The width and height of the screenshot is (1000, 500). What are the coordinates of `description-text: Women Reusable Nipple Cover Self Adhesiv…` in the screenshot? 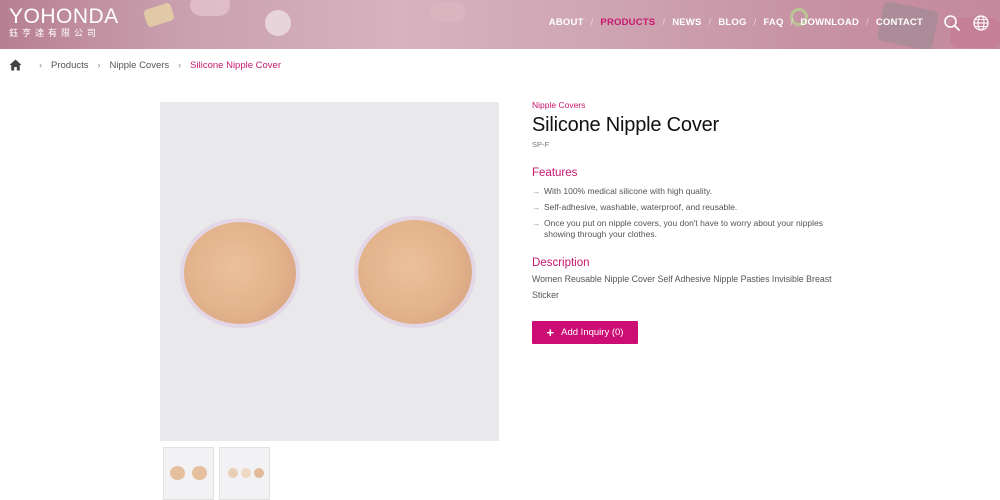 It's located at (682, 287).